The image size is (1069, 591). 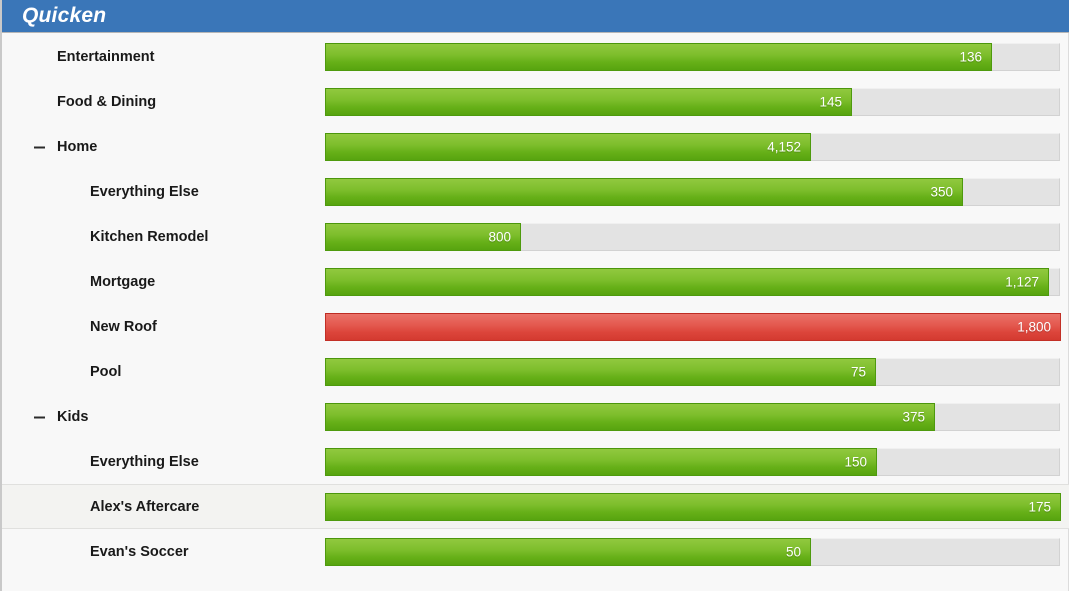 I want to click on budget-progress-fill: 50, so click(x=568, y=551).